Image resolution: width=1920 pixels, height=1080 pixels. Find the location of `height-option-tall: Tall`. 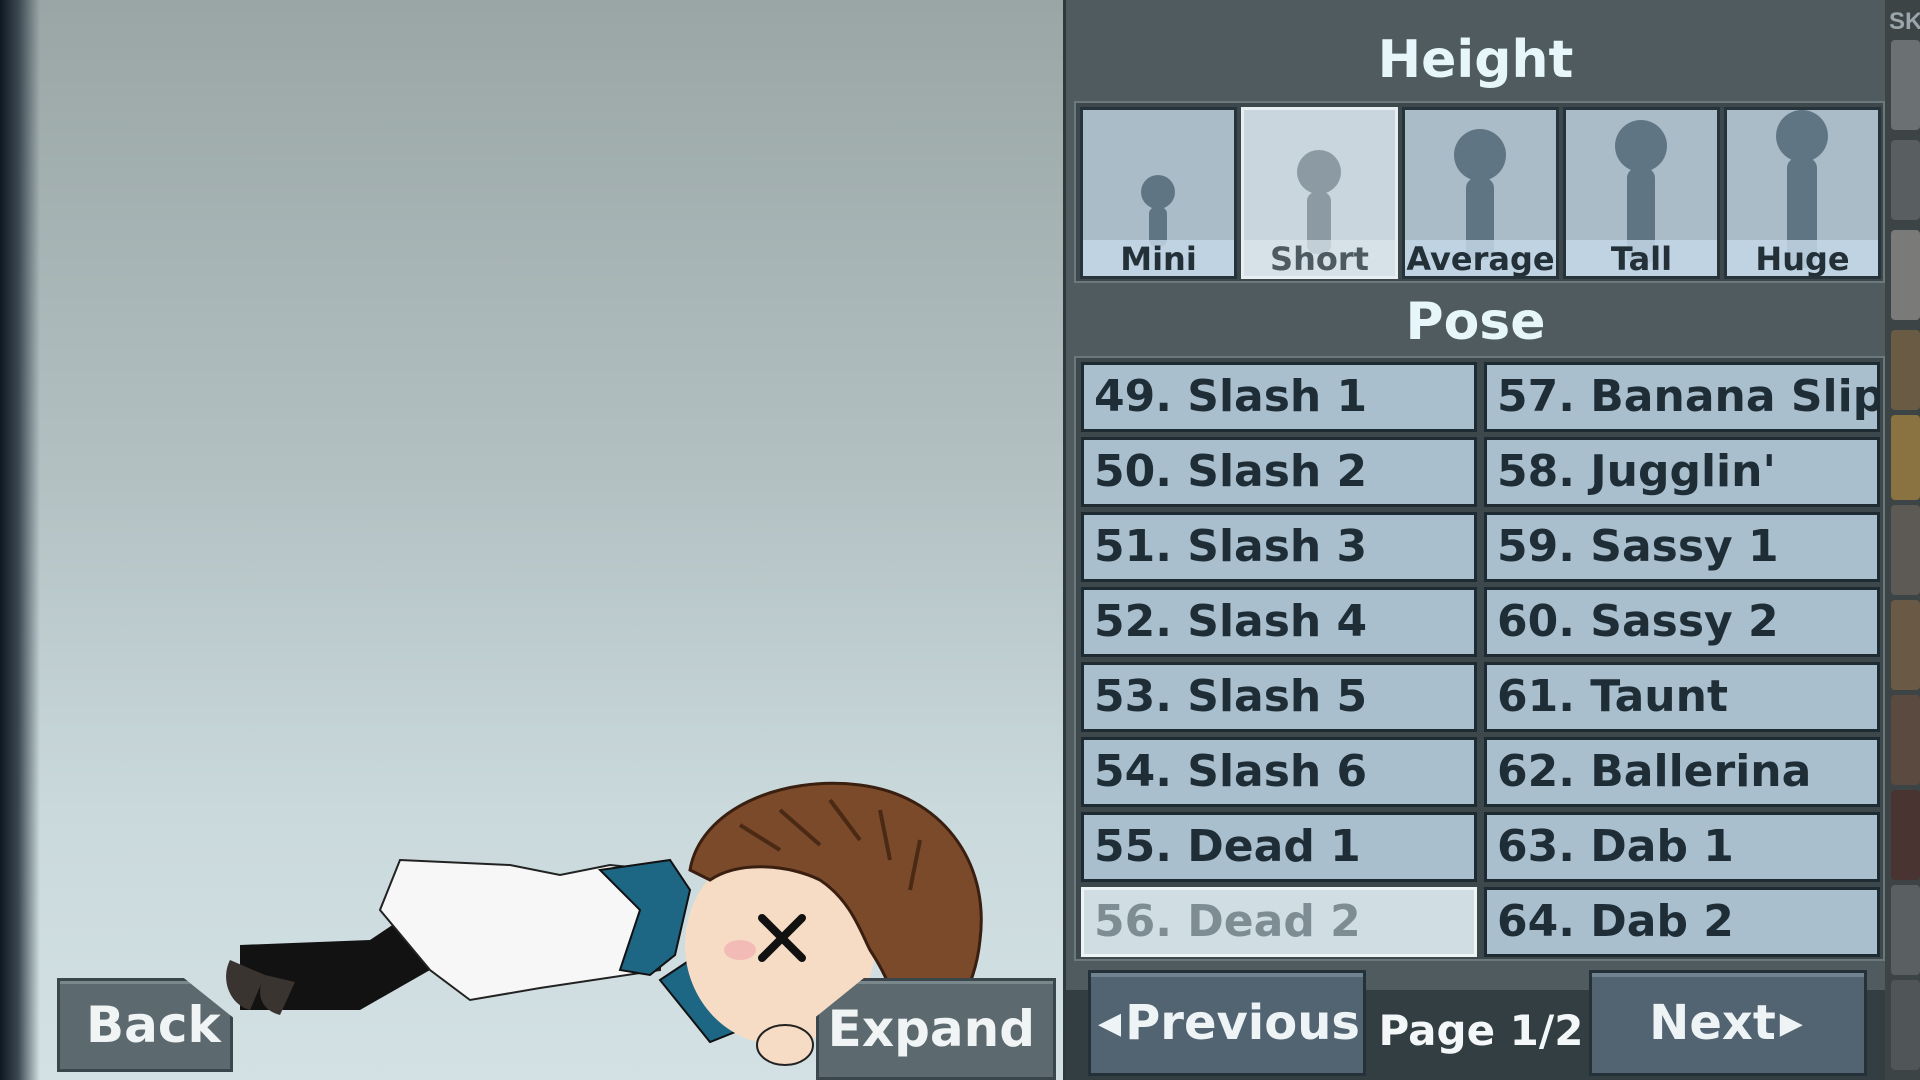

height-option-tall: Tall is located at coordinates (1641, 193).